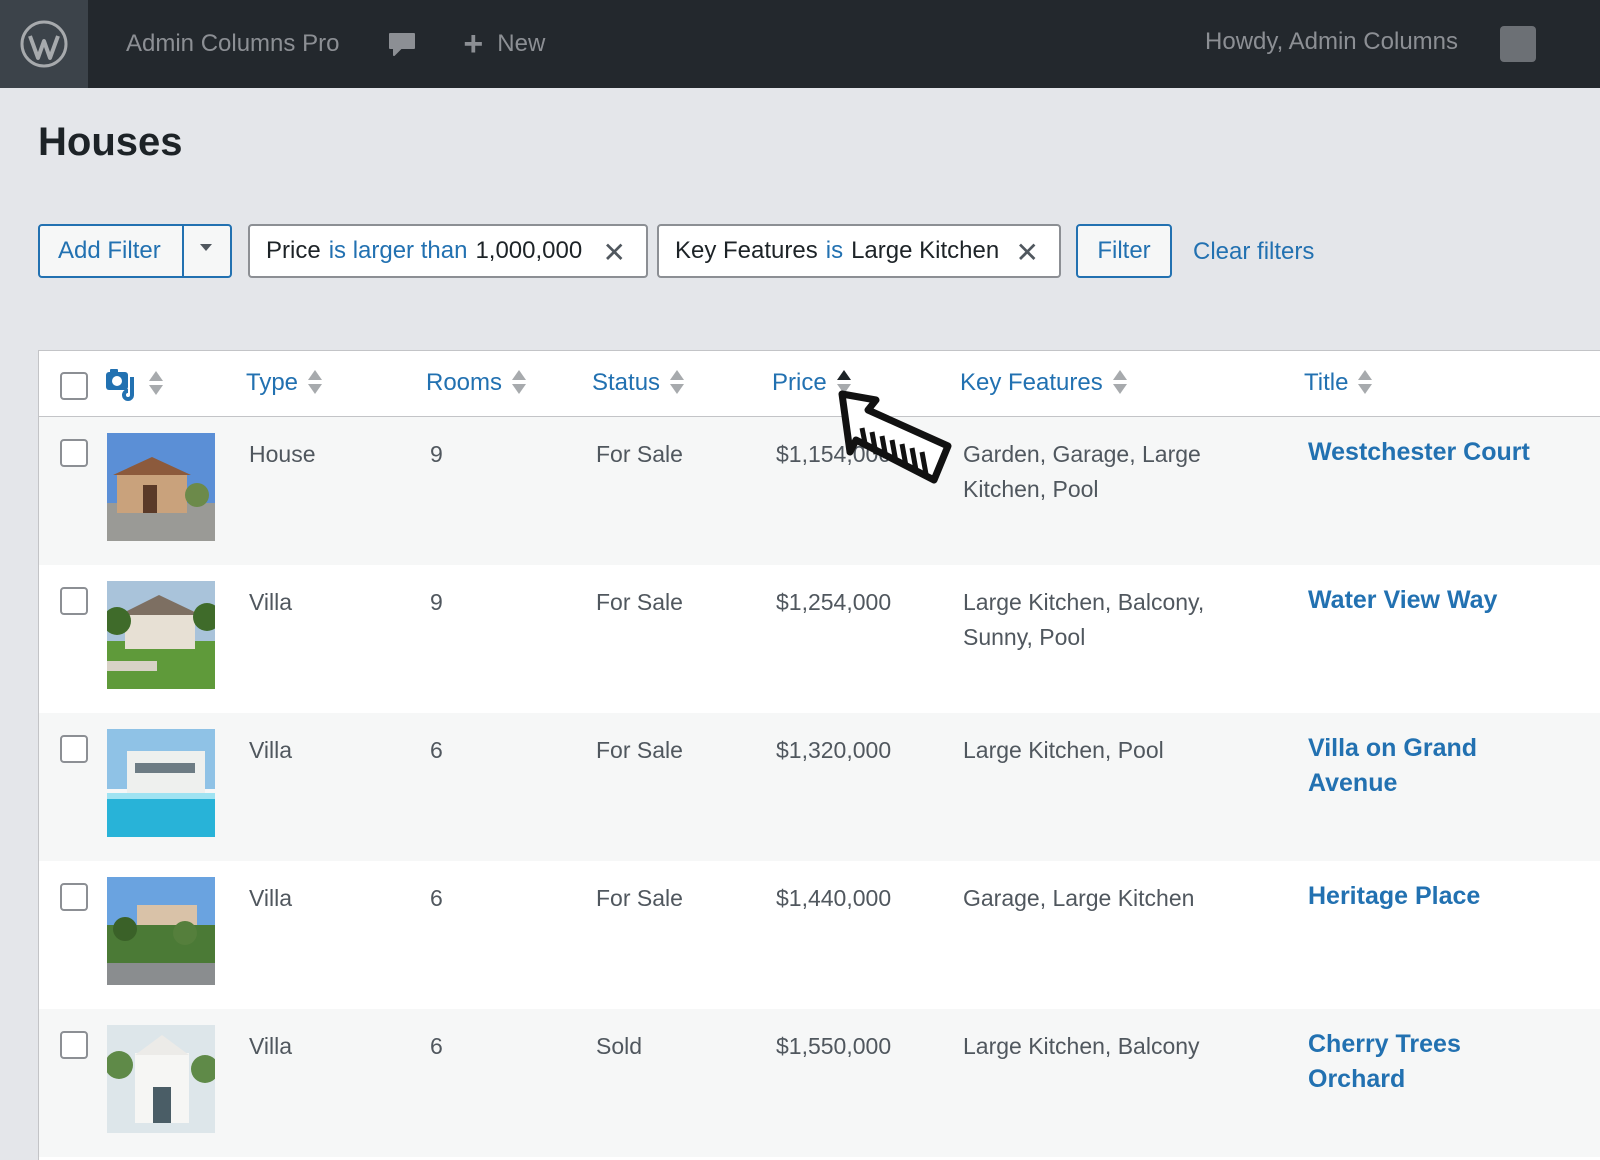  I want to click on chip-value: Large Kitchen, so click(925, 250).